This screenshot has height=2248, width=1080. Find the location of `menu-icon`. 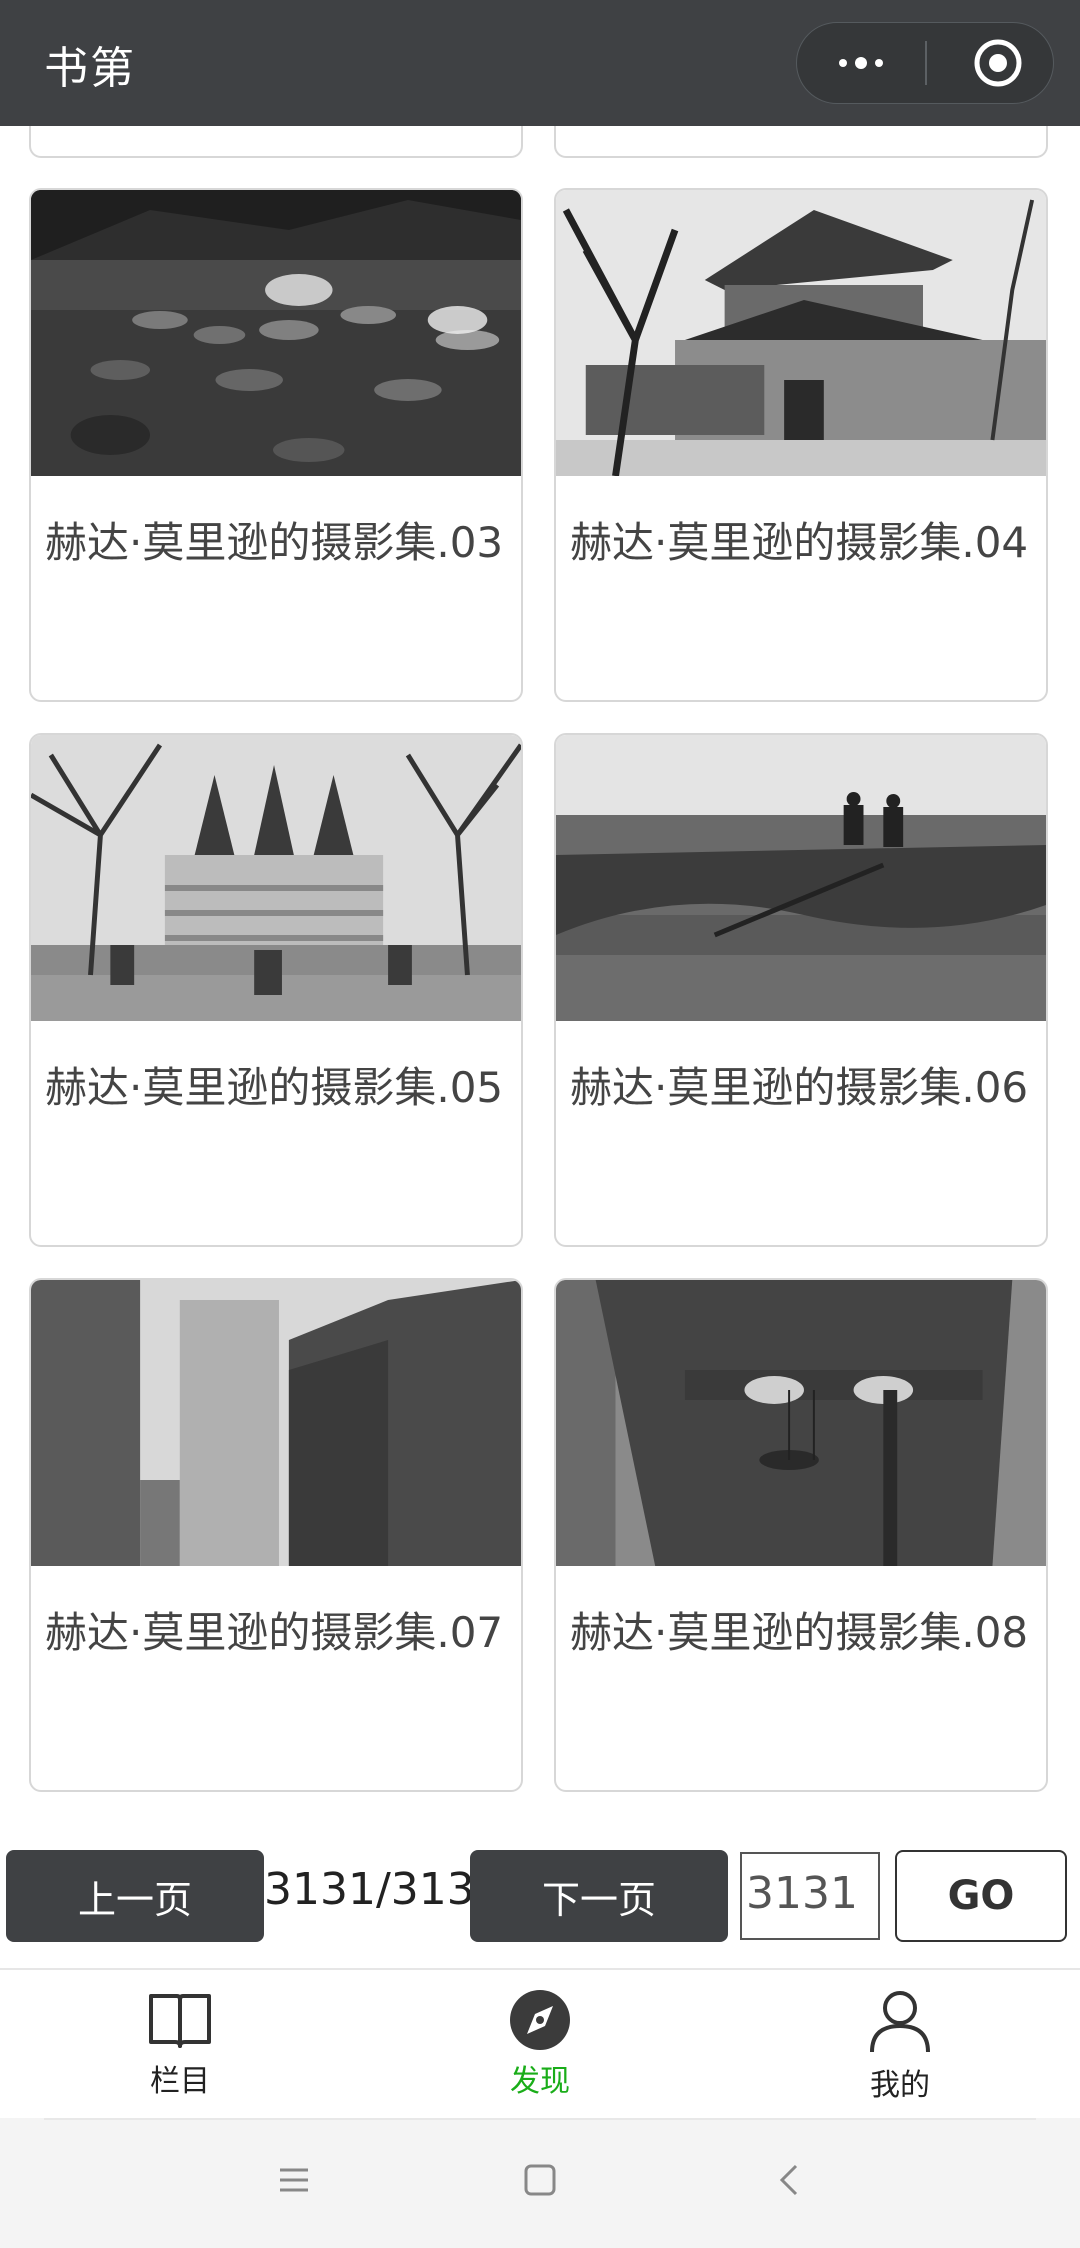

menu-icon is located at coordinates (294, 2180).